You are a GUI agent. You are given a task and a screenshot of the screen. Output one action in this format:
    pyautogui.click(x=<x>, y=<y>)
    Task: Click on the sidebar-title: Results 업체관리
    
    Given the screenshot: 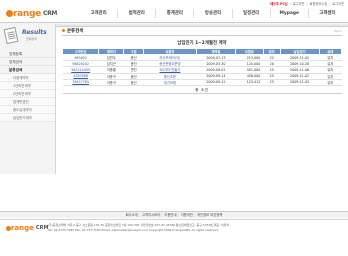 What is the action you would take?
    pyautogui.click(x=28, y=35)
    